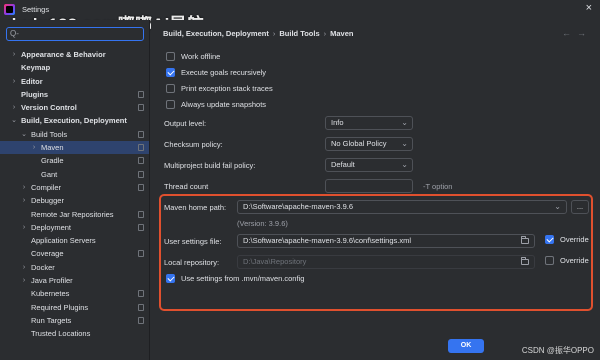 The image size is (600, 360). What do you see at coordinates (193, 144) in the screenshot?
I see `checksum-policy-label: Checksum policy:` at bounding box center [193, 144].